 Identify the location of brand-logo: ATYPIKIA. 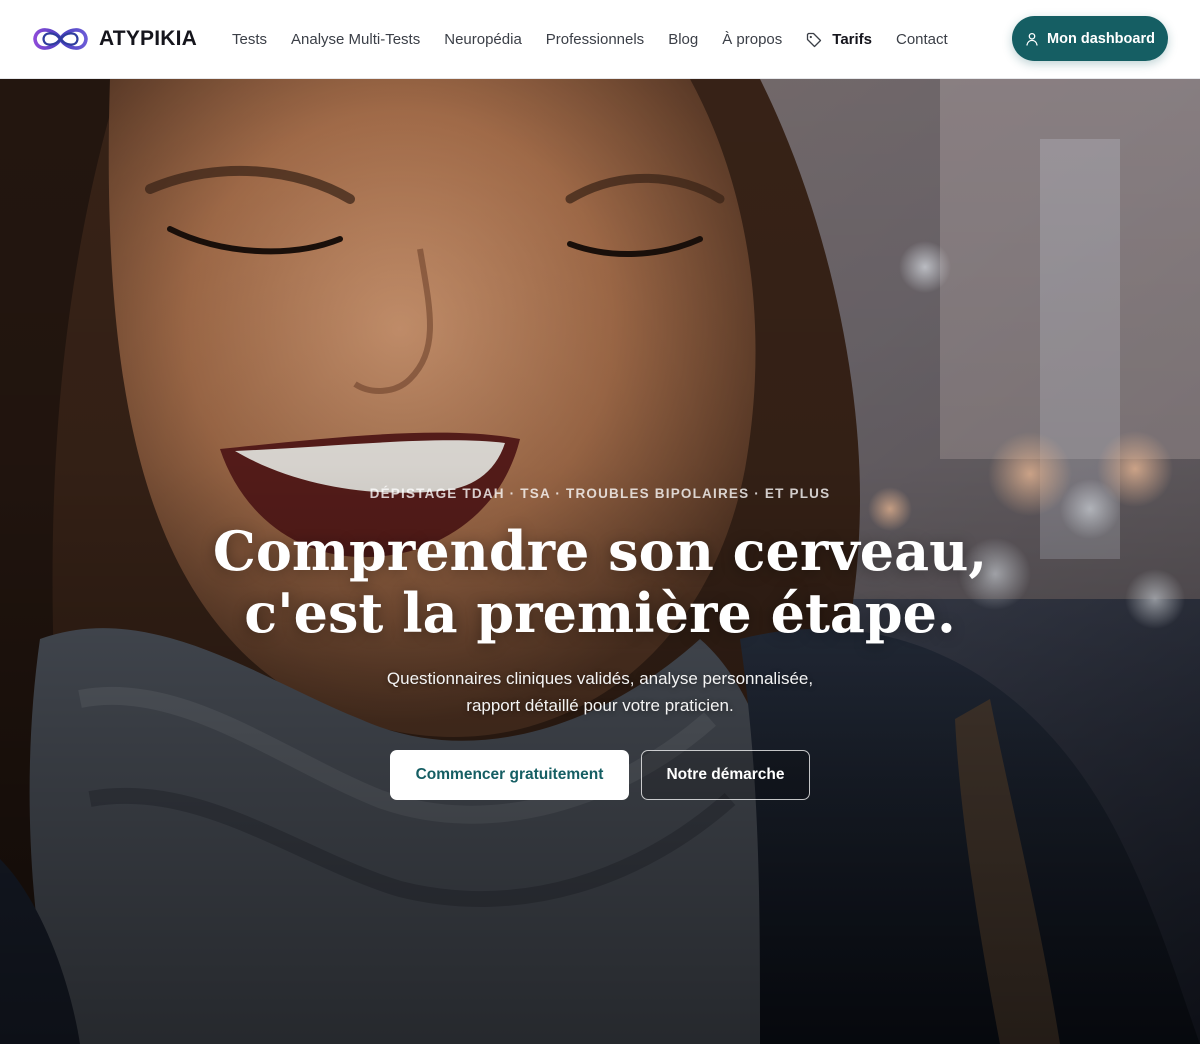
(114, 39).